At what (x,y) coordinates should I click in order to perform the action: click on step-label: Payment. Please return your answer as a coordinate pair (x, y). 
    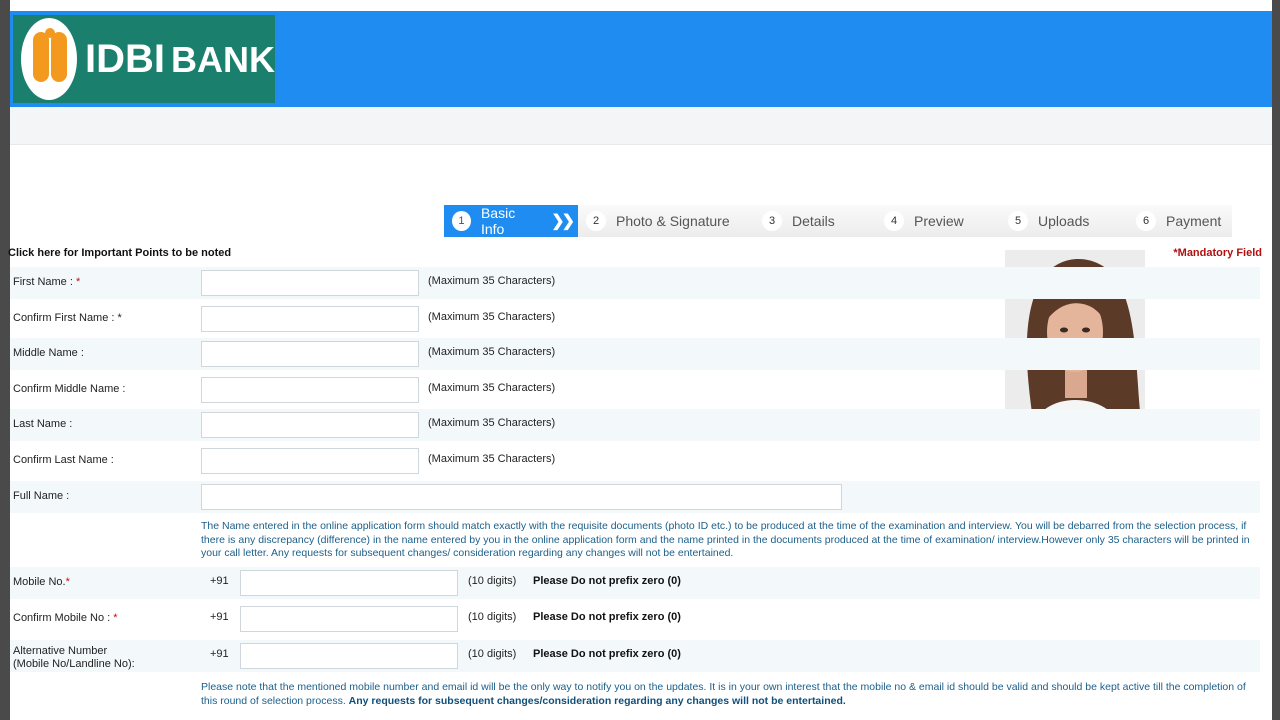
    Looking at the image, I should click on (1194, 221).